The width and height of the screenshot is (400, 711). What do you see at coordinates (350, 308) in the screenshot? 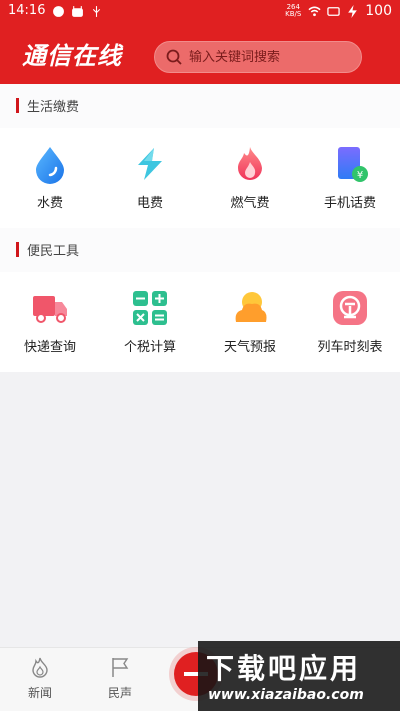
I see `train-icon` at bounding box center [350, 308].